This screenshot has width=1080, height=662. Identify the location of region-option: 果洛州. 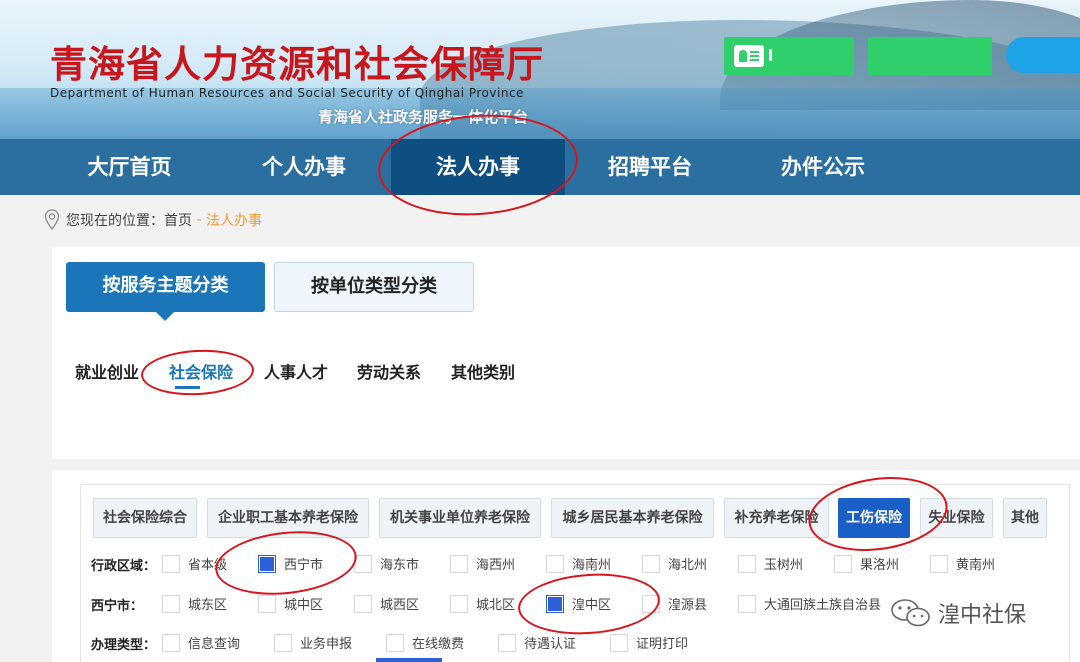
(866, 563).